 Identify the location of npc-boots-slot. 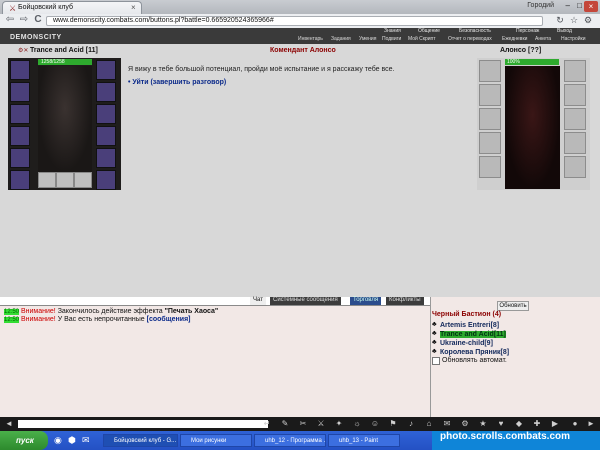
(575, 167).